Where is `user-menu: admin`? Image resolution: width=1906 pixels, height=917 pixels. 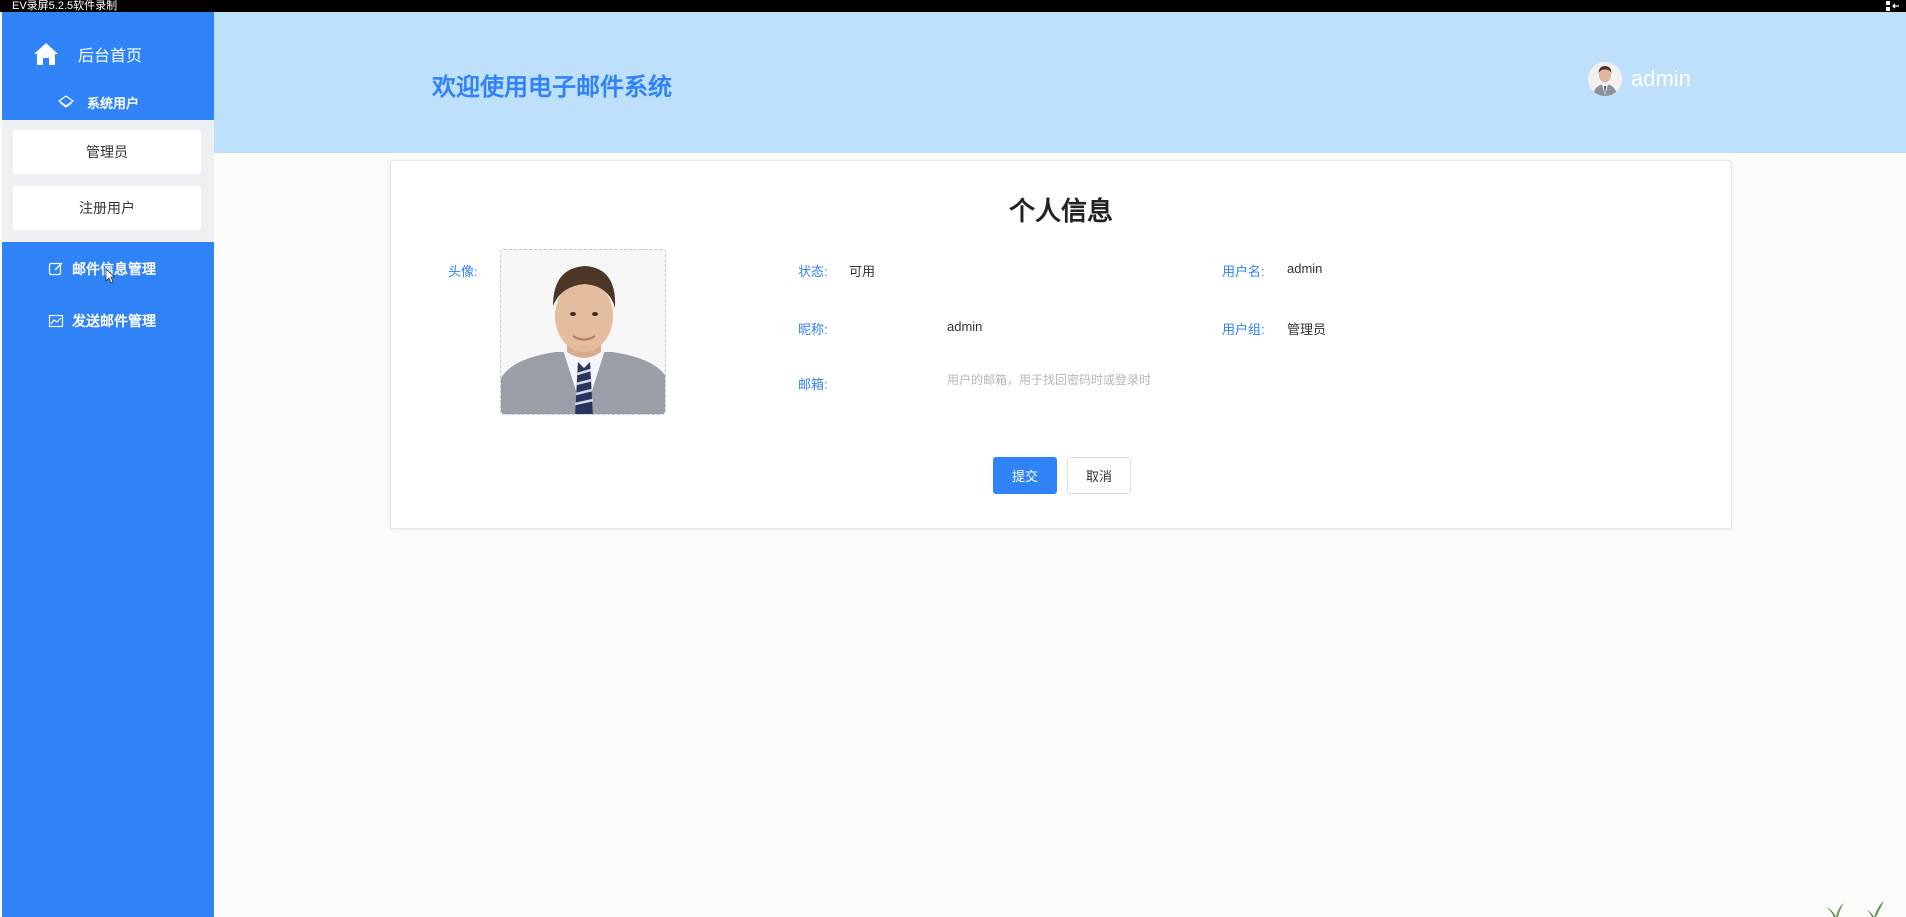
user-menu: admin is located at coordinates (1639, 79).